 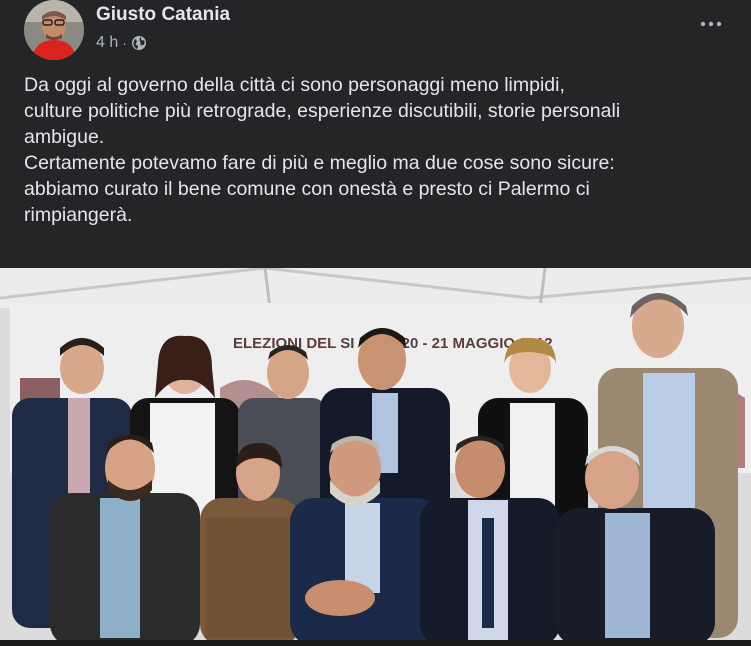 What do you see at coordinates (163, 15) in the screenshot?
I see `author-name: Giusto Catania` at bounding box center [163, 15].